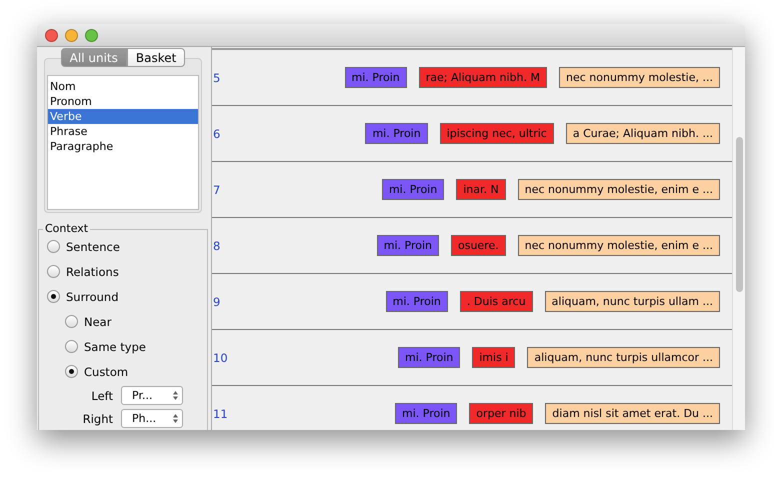 The width and height of the screenshot is (774, 484). I want to click on row-number: 7, so click(217, 189).